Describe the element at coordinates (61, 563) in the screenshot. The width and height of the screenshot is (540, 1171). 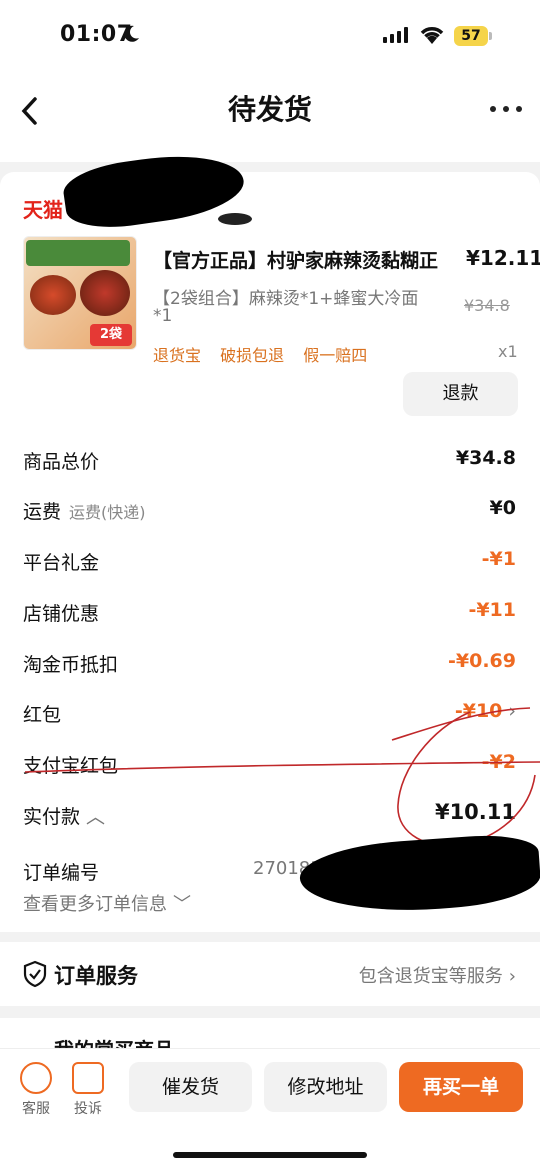
I see `row-label-platform-gift: 平台礼金` at that location.